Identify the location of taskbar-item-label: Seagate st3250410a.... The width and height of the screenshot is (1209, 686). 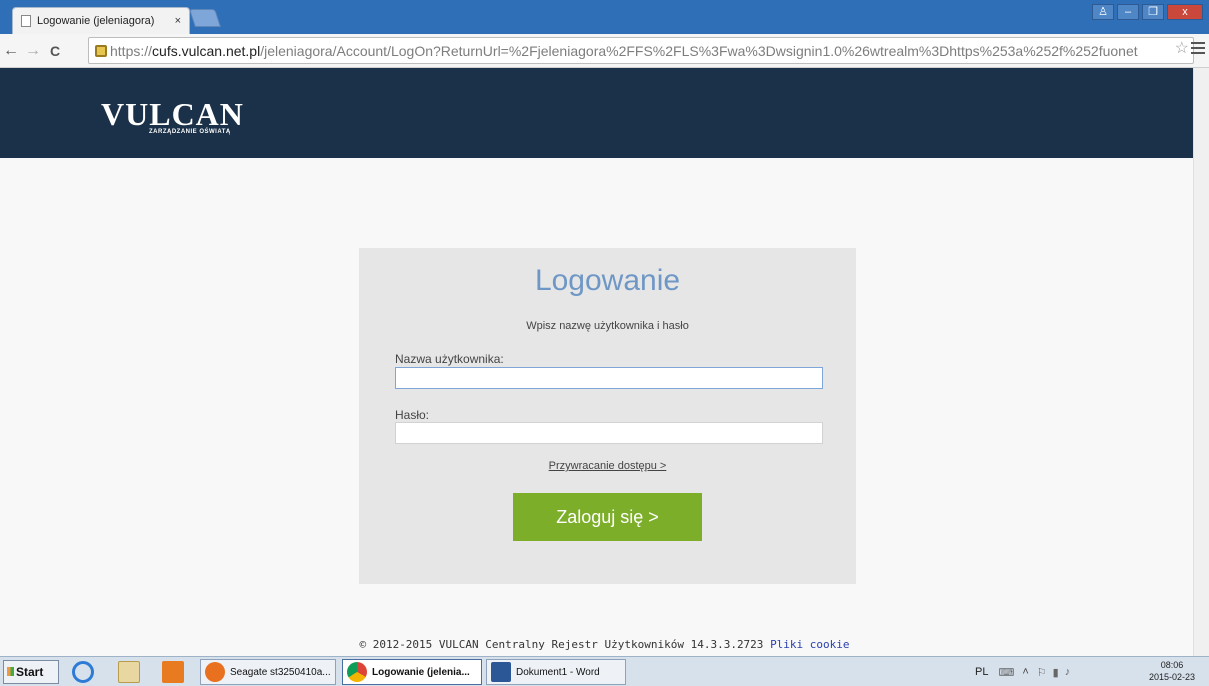
(280, 672).